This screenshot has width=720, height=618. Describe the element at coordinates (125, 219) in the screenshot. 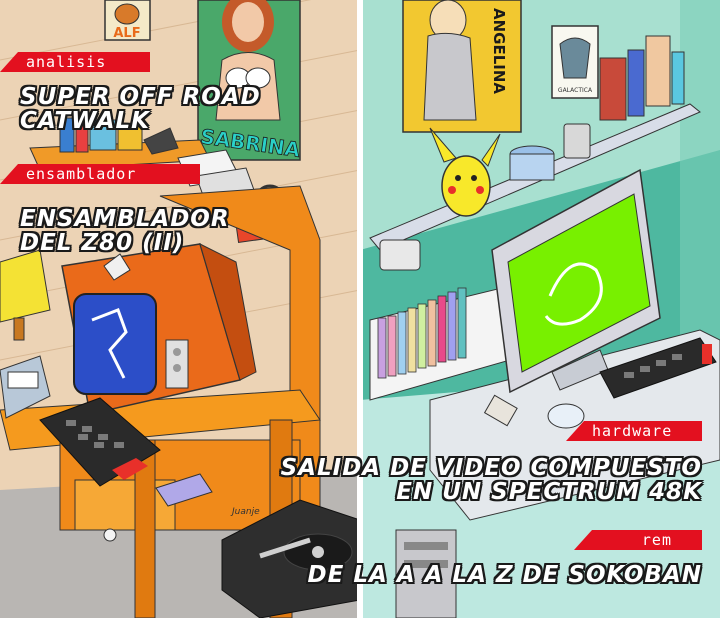

I see `headline-line: ENSAMBLADOR` at that location.